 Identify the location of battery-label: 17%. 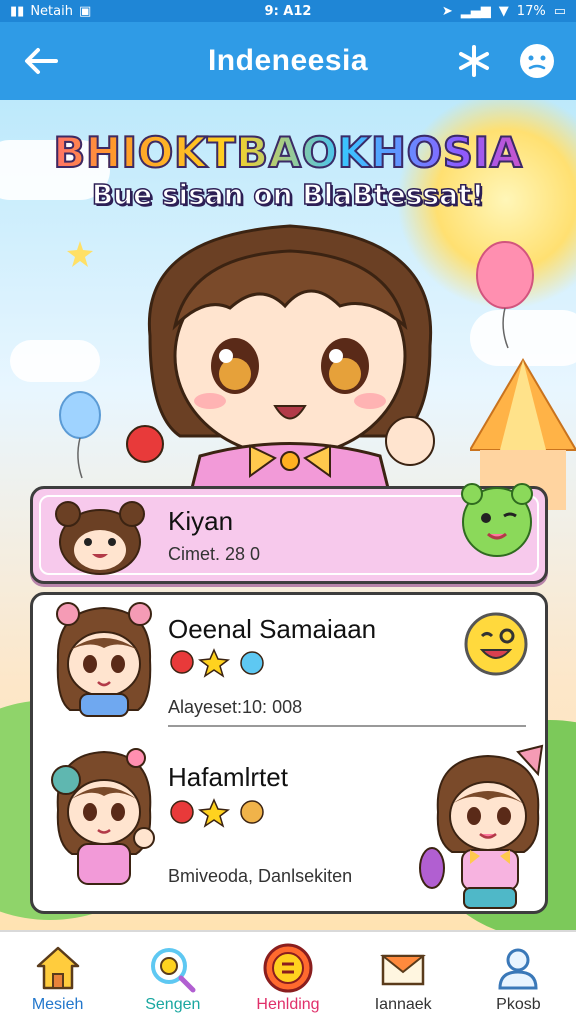
(531, 11).